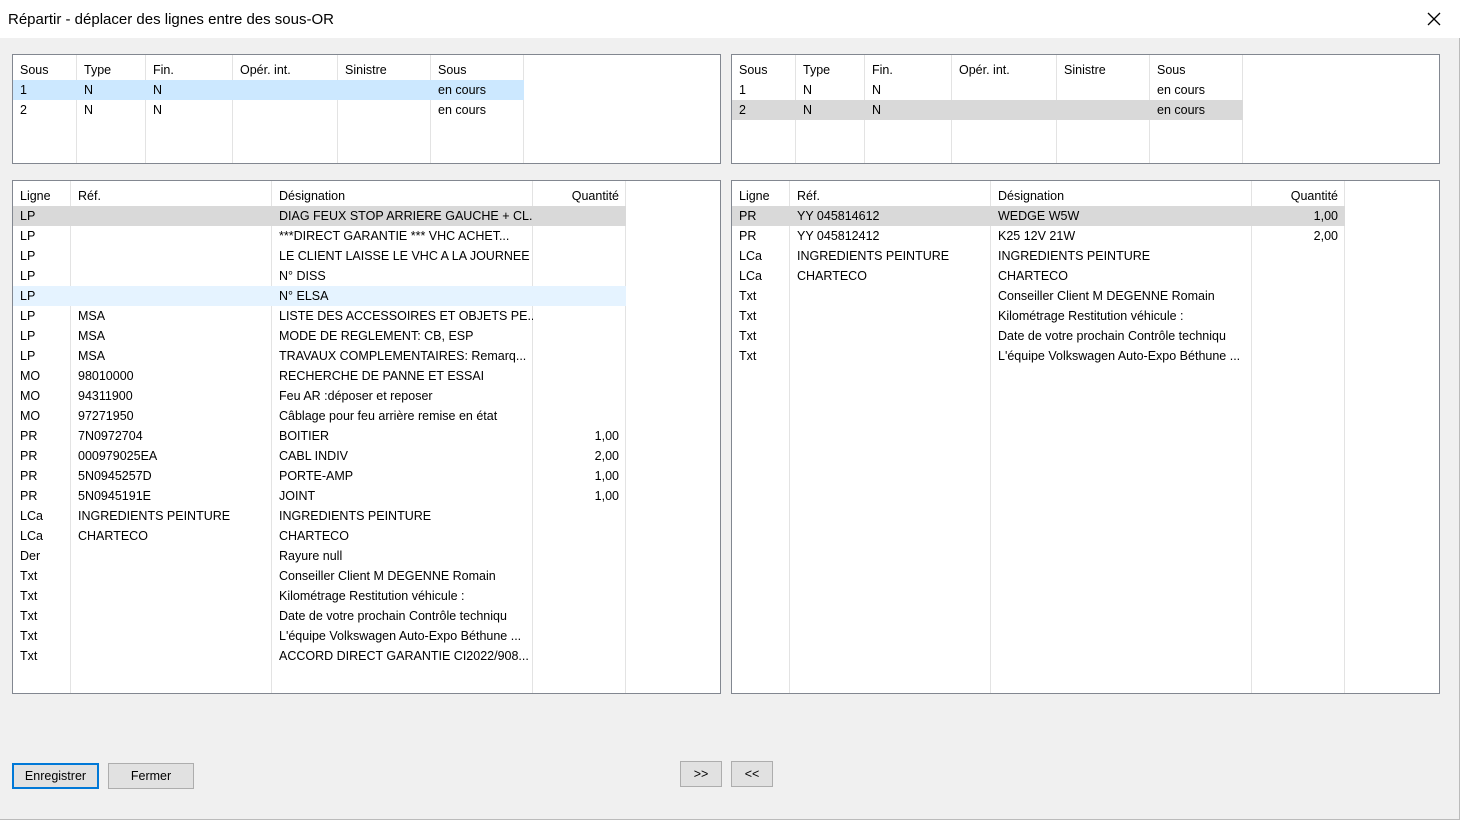 Image resolution: width=1460 pixels, height=820 pixels. Describe the element at coordinates (1434, 19) in the screenshot. I see `close-icon` at that location.